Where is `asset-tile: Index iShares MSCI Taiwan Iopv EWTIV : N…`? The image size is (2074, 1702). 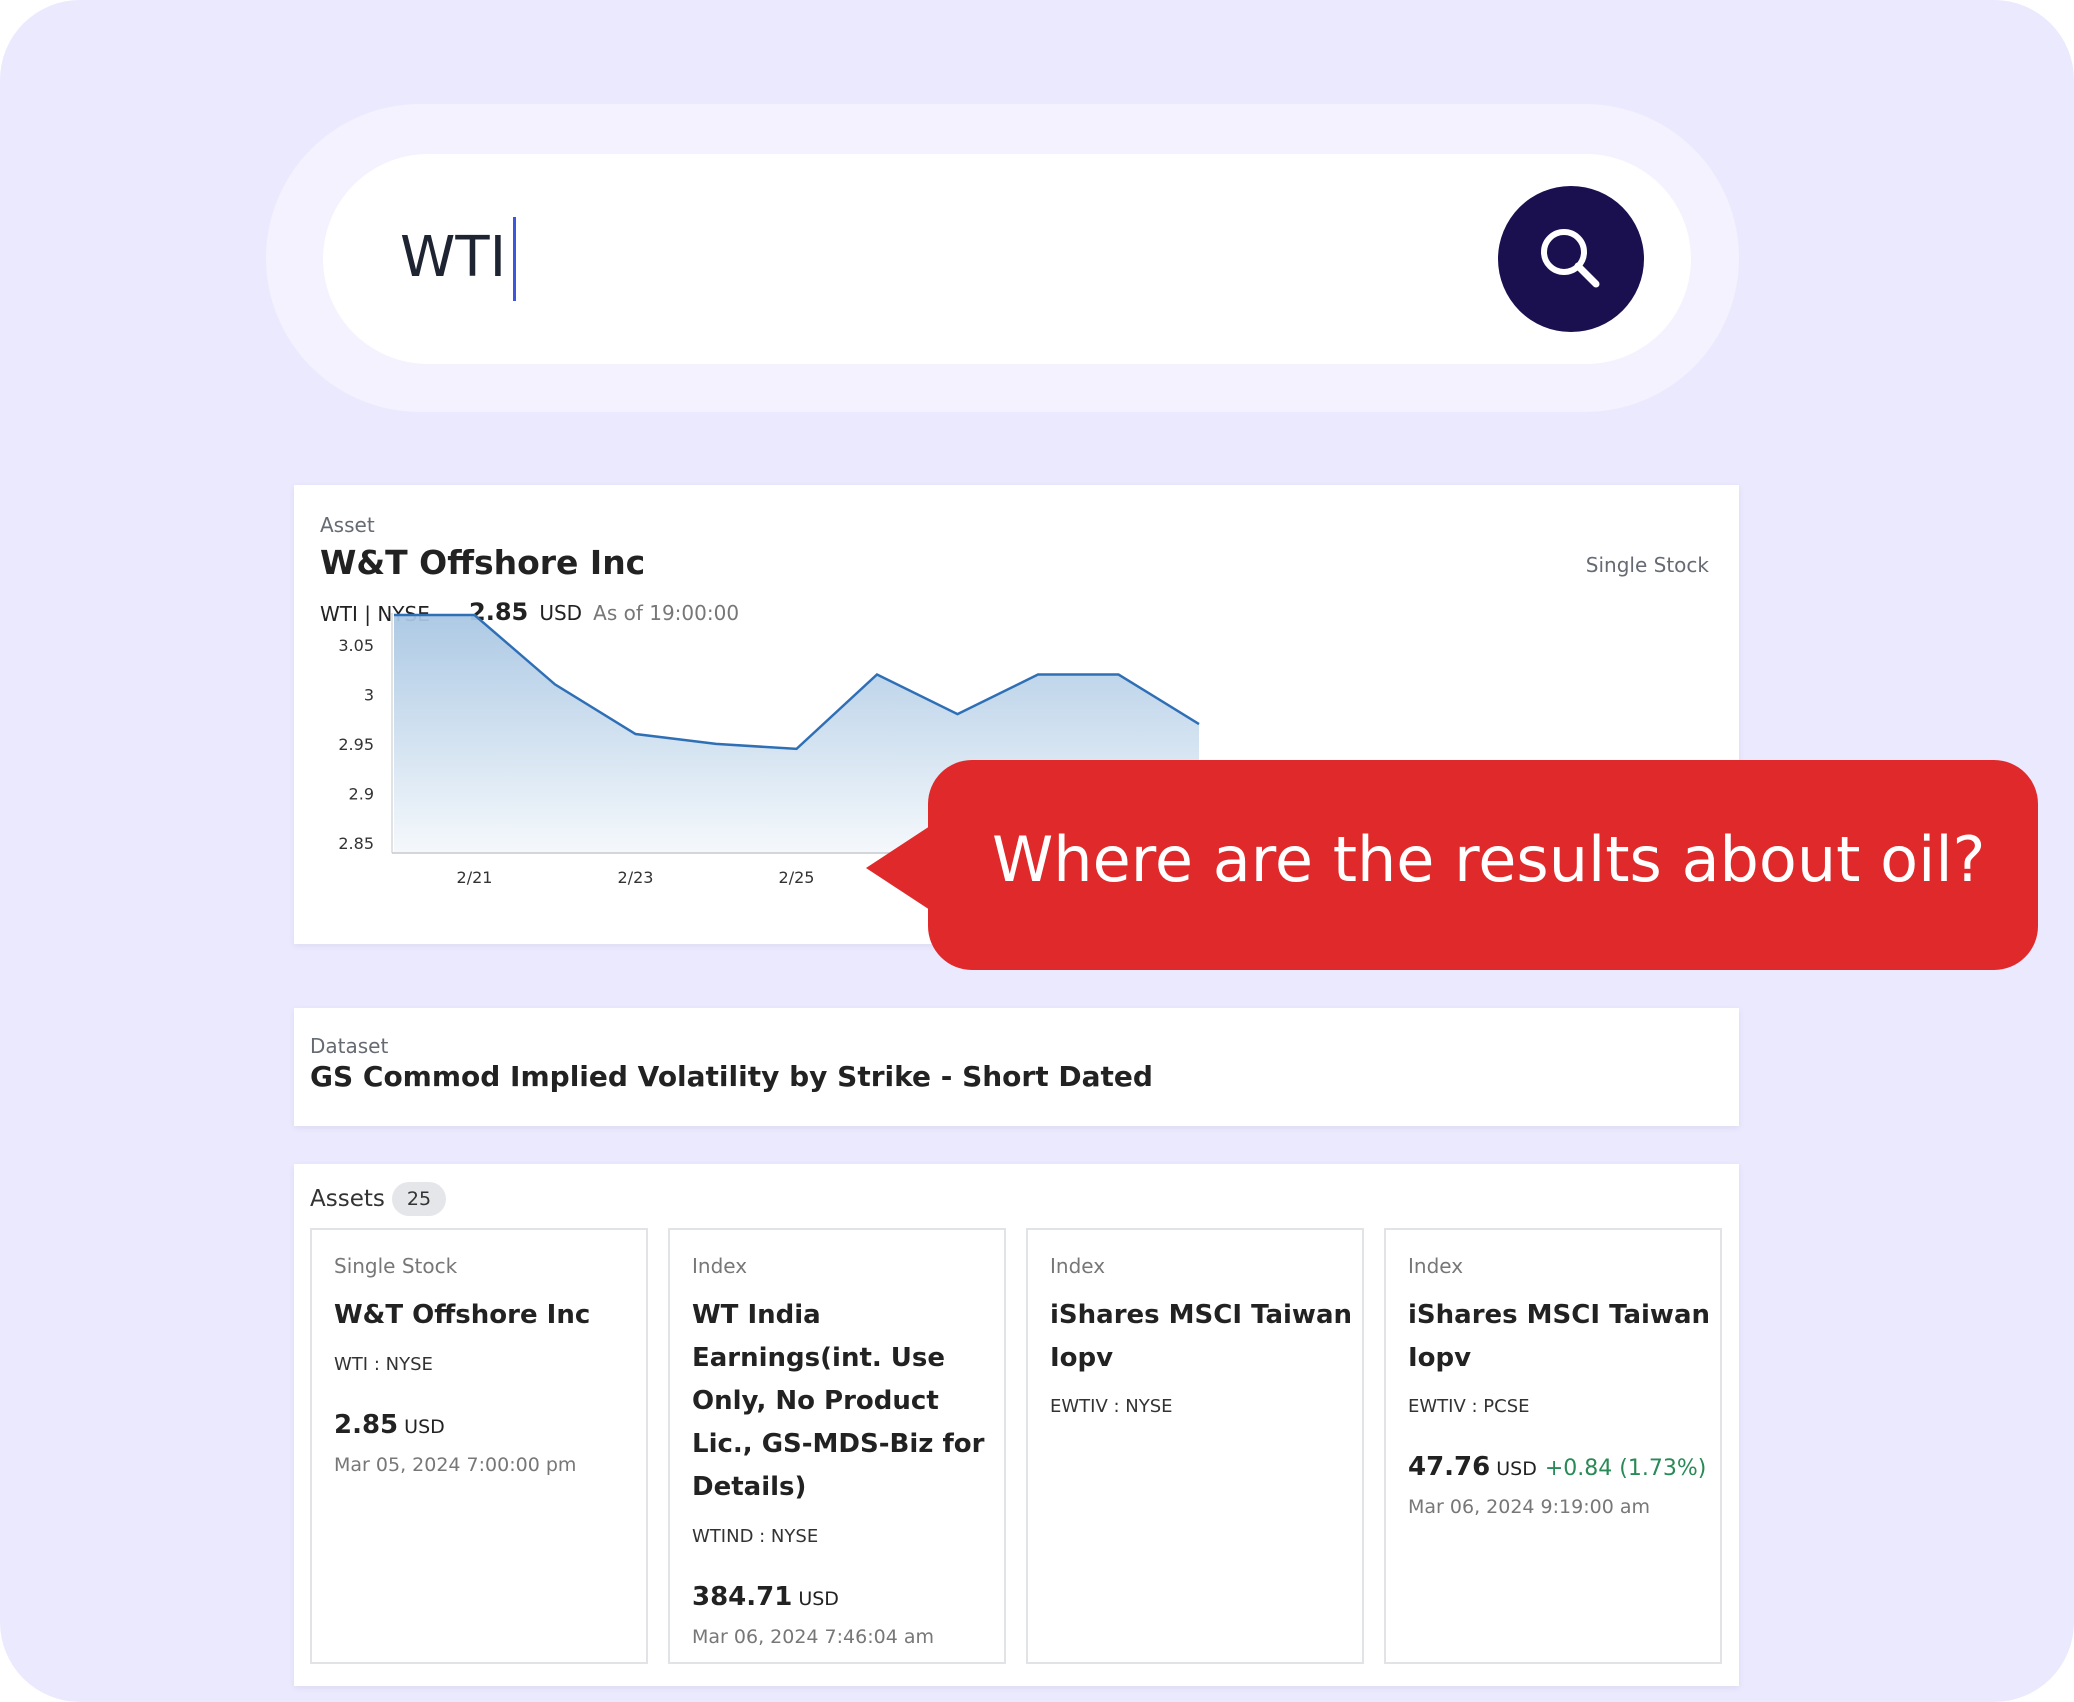
asset-tile: Index iShares MSCI Taiwan Iopv EWTIV : N… is located at coordinates (1195, 1446).